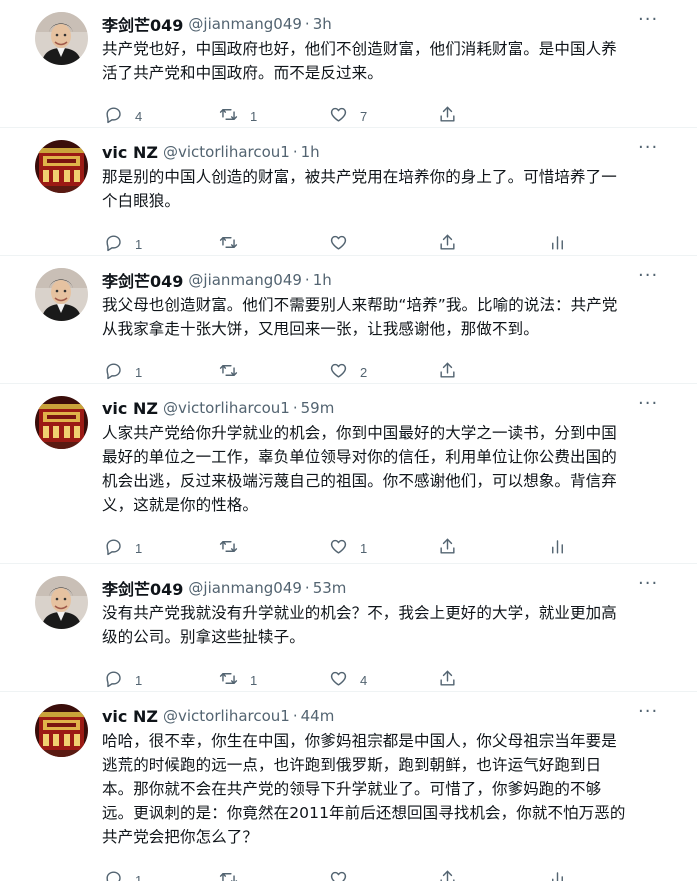  What do you see at coordinates (203, 637) in the screenshot?
I see `tweet-text-line: 级的公司。别拿这些扯犊子。` at bounding box center [203, 637].